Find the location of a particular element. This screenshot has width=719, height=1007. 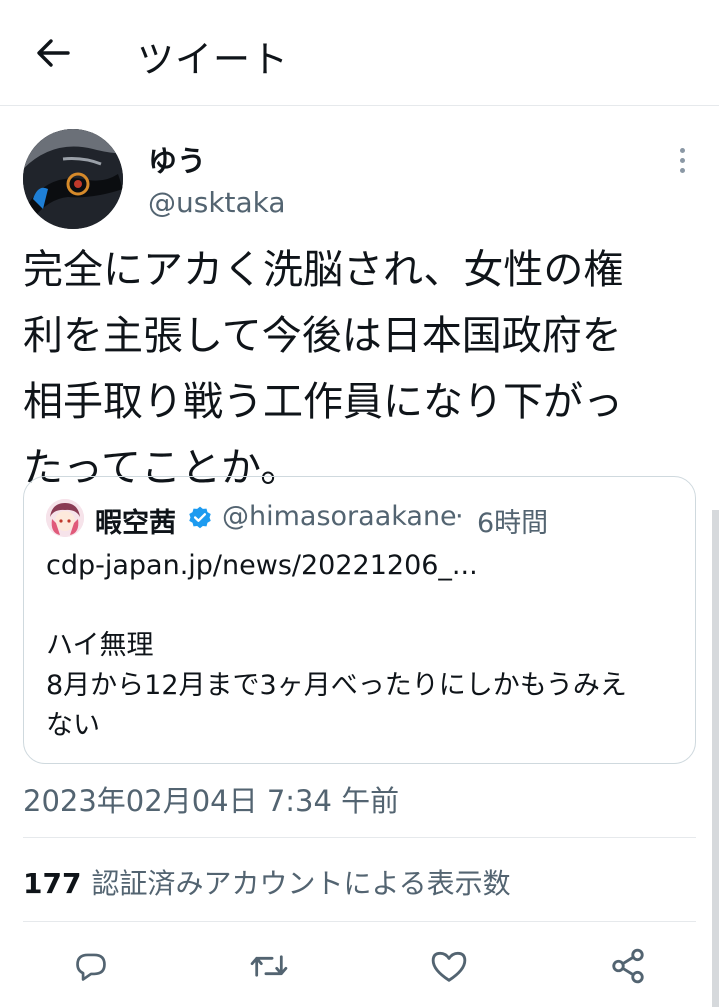

quote-time: 6時間 is located at coordinates (513, 523).